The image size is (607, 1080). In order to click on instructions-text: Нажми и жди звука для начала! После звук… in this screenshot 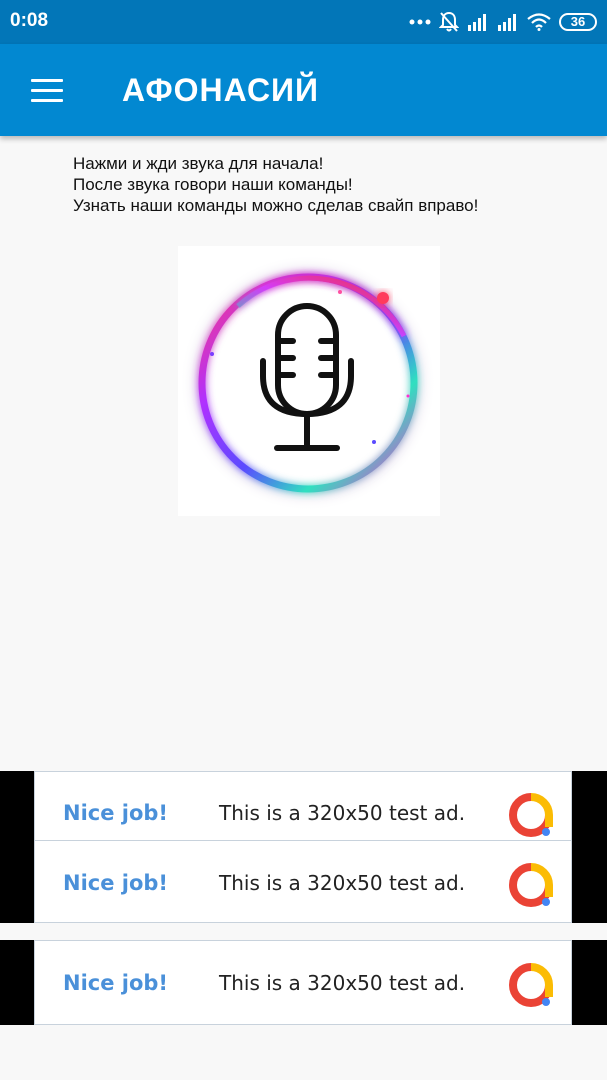, I will do `click(333, 184)`.